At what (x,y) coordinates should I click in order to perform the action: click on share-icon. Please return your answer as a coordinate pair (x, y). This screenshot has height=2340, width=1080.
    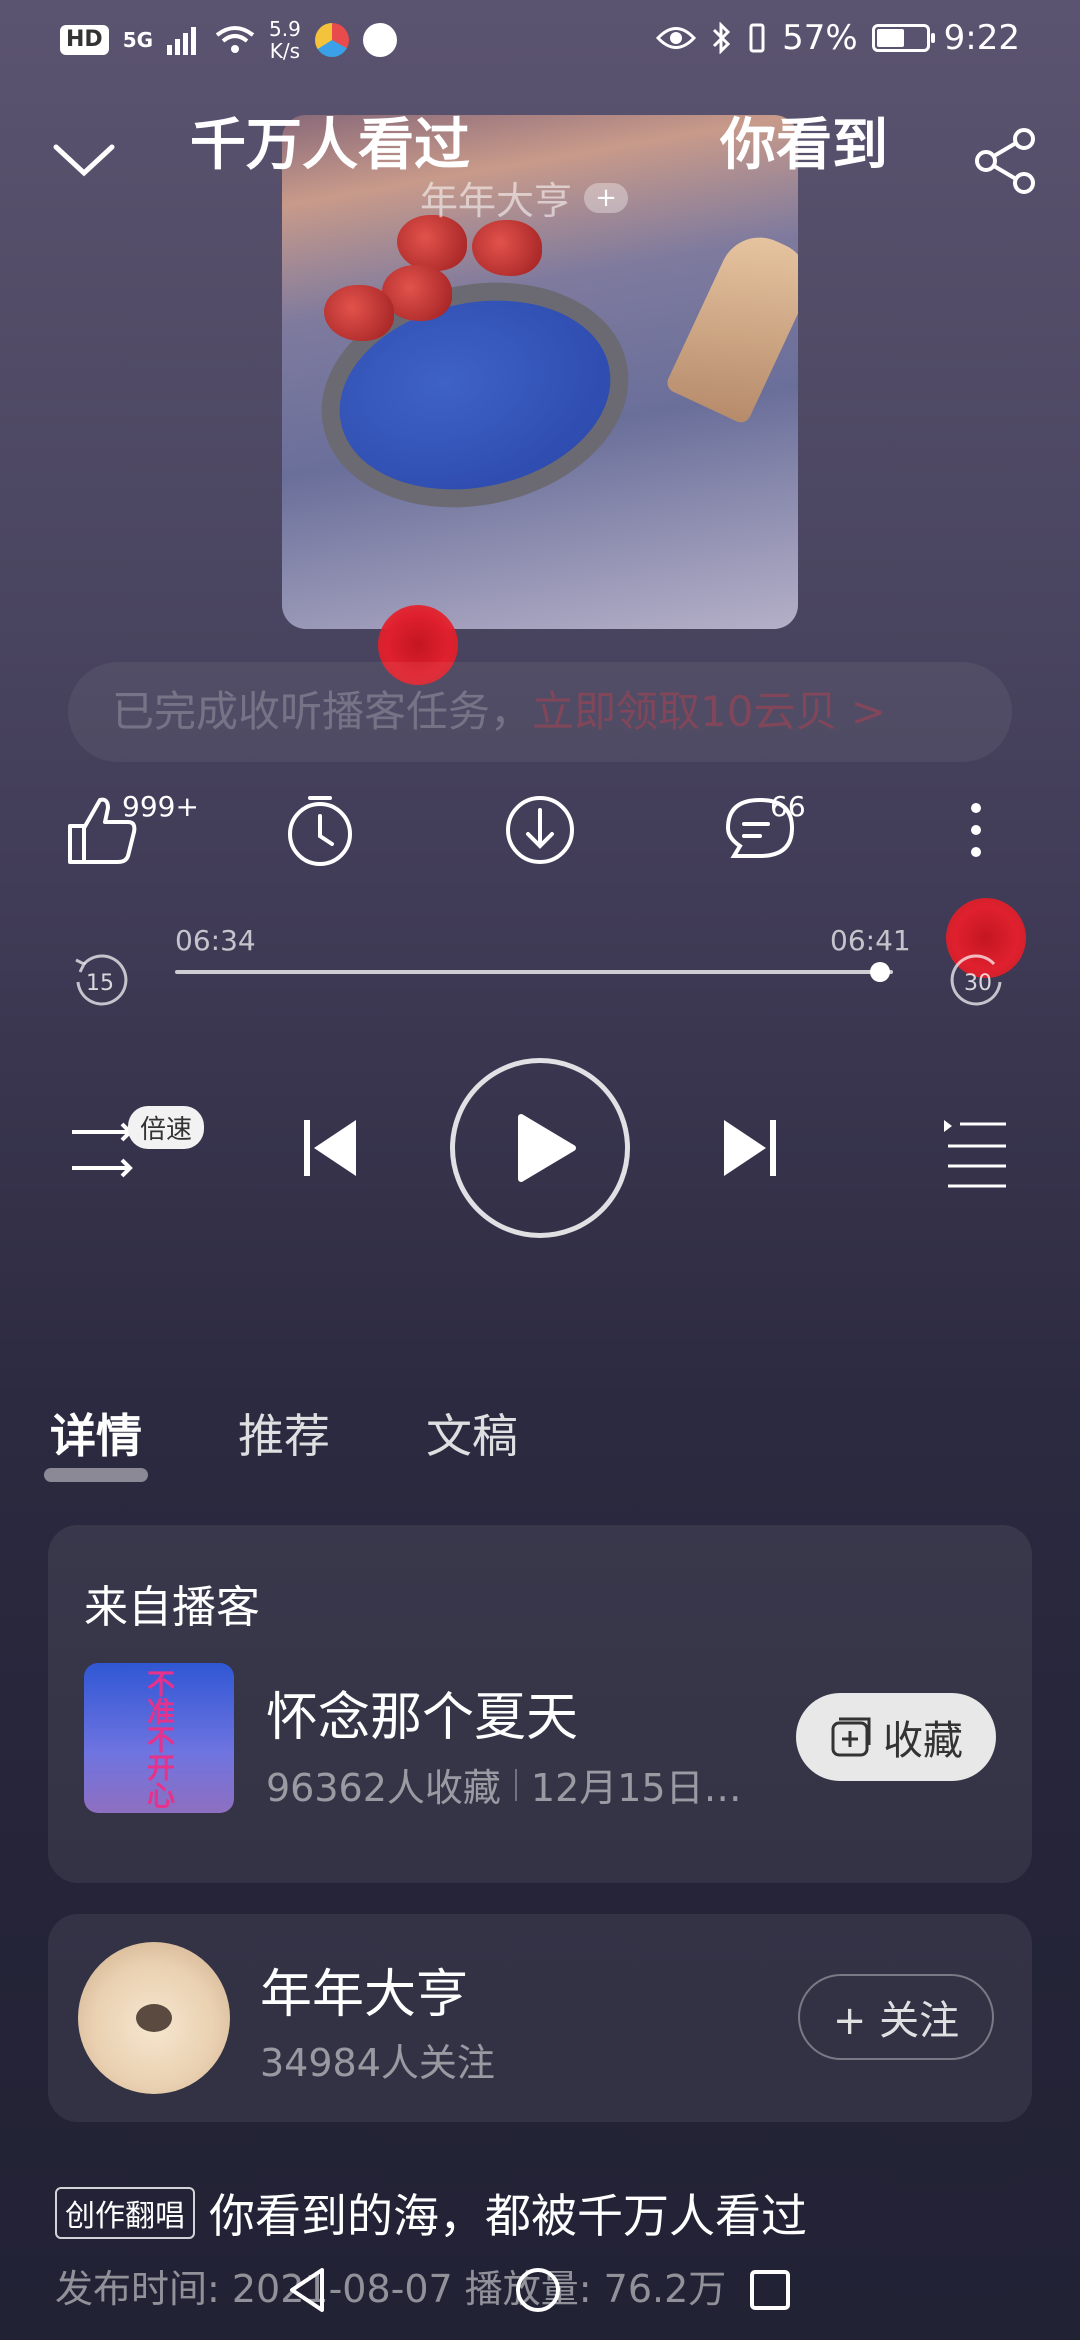
    Looking at the image, I should click on (1005, 161).